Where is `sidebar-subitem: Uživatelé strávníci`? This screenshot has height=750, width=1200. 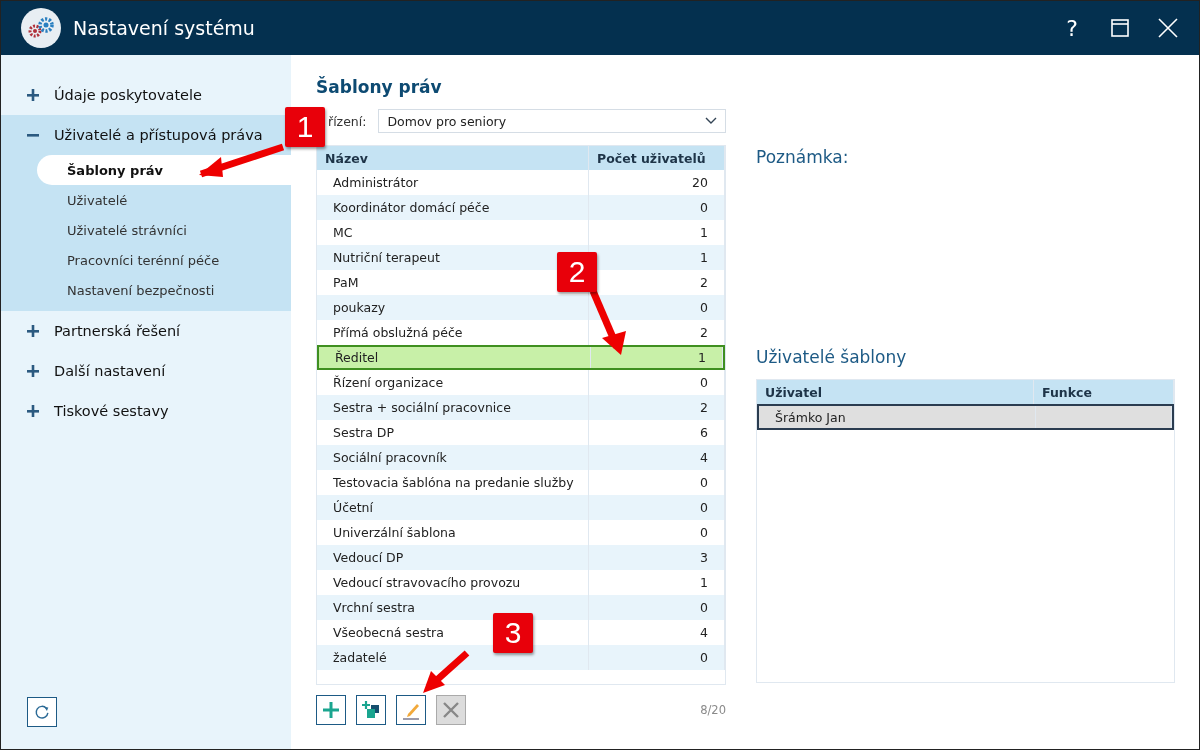 sidebar-subitem: Uživatelé strávníci is located at coordinates (164, 230).